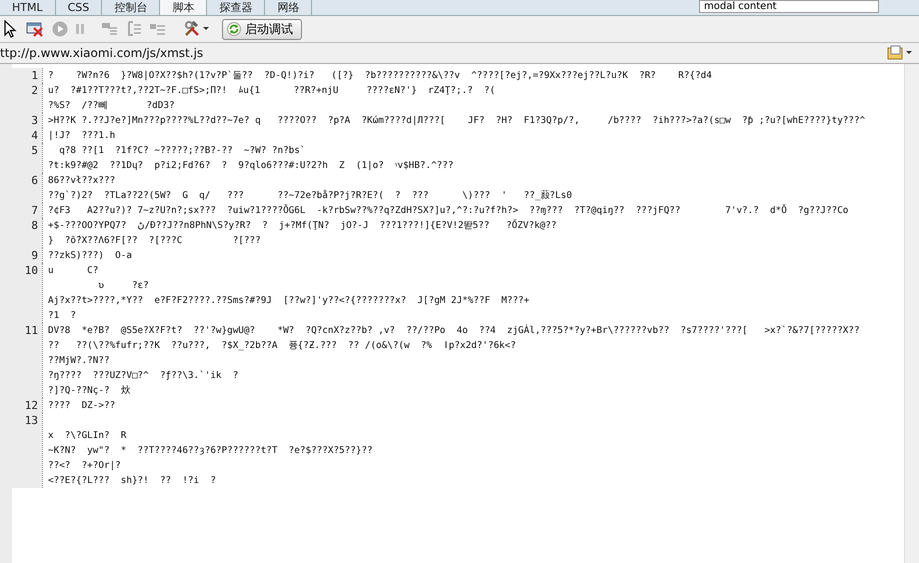 Image resolution: width=919 pixels, height=563 pixels. What do you see at coordinates (123, 286) in the screenshot?
I see `source-code-line: ʋ ?ɛ?` at bounding box center [123, 286].